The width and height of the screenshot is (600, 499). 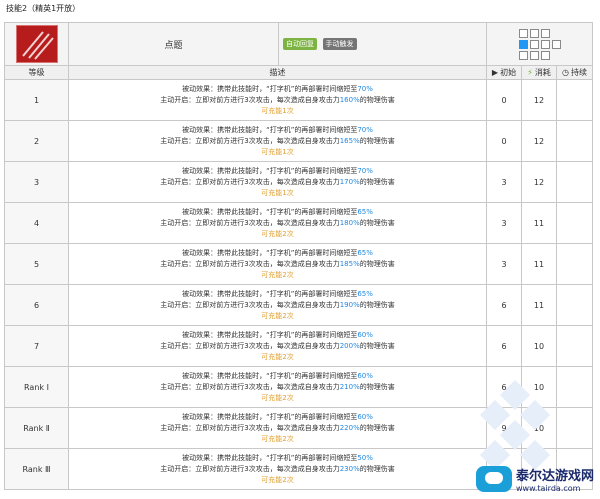 I want to click on page-title: 技能2（精英1开放）, so click(x=43, y=8).